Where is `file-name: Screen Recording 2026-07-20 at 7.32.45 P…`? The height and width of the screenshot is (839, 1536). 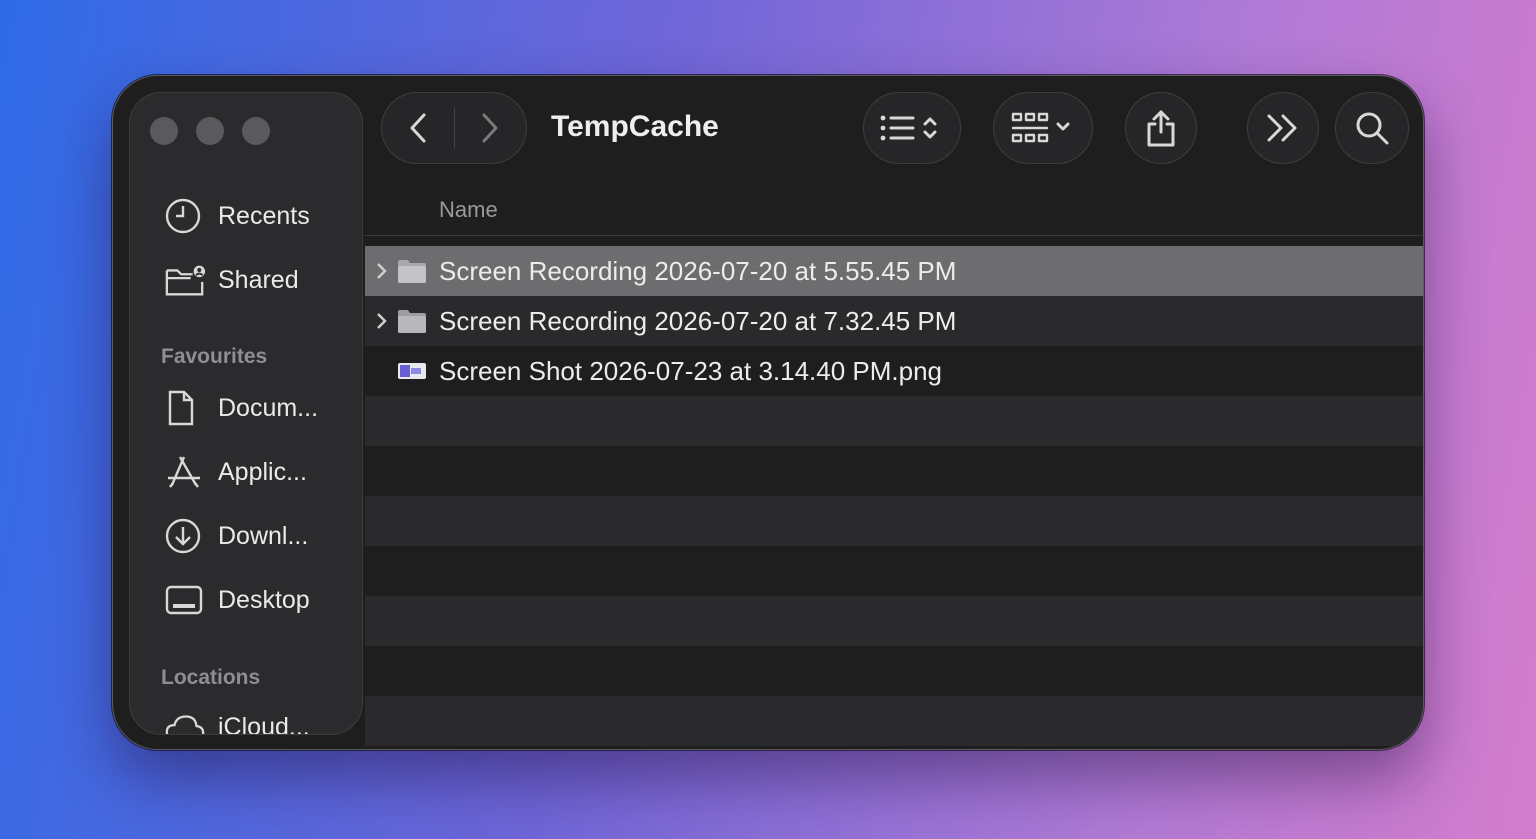
file-name: Screen Recording 2026-07-20 at 7.32.45 P… is located at coordinates (698, 320).